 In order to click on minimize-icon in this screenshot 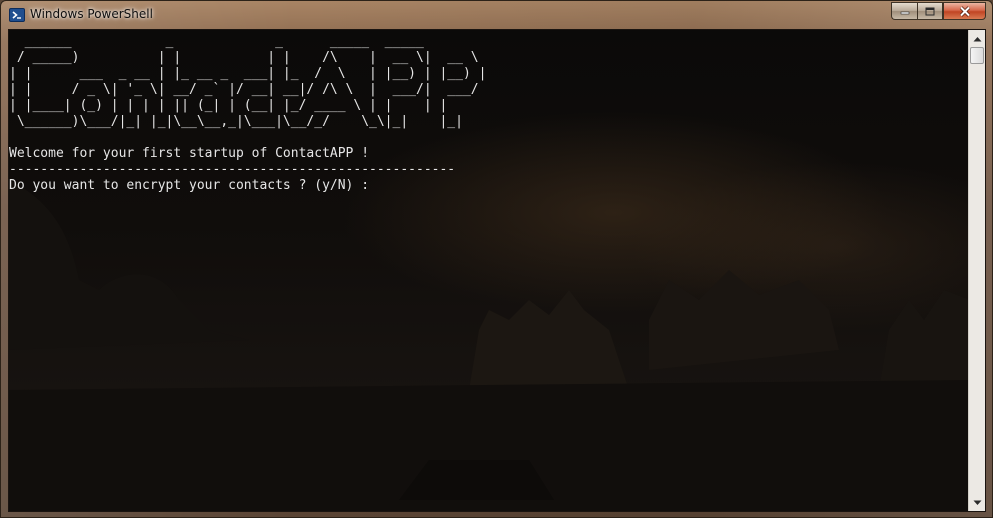, I will do `click(904, 13)`.